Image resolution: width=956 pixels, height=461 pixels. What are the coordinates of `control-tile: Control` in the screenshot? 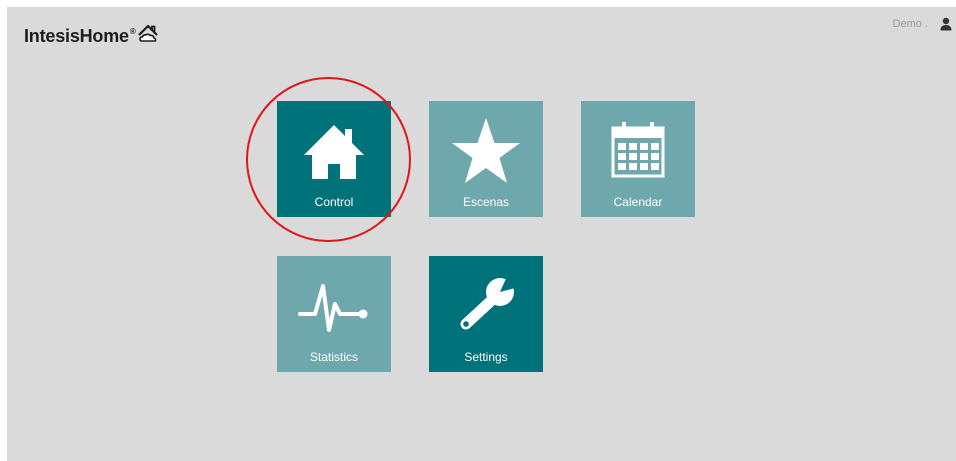 It's located at (334, 159).